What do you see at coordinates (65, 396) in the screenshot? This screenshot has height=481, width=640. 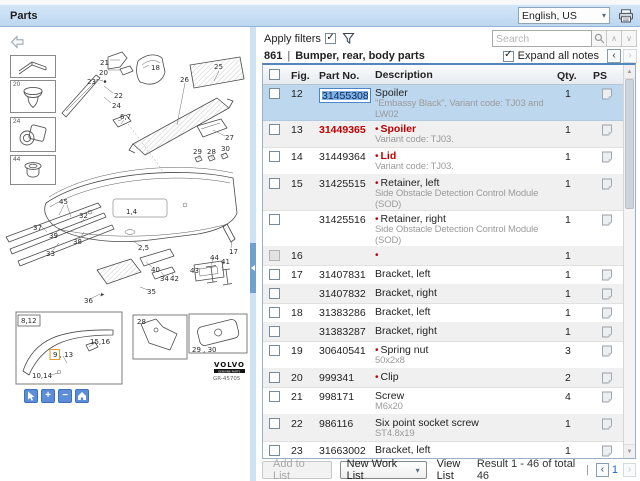 I see `minus-icon: −` at bounding box center [65, 396].